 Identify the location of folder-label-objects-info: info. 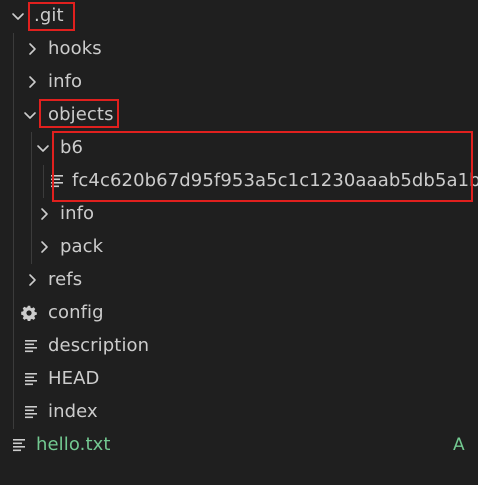
(77, 213).